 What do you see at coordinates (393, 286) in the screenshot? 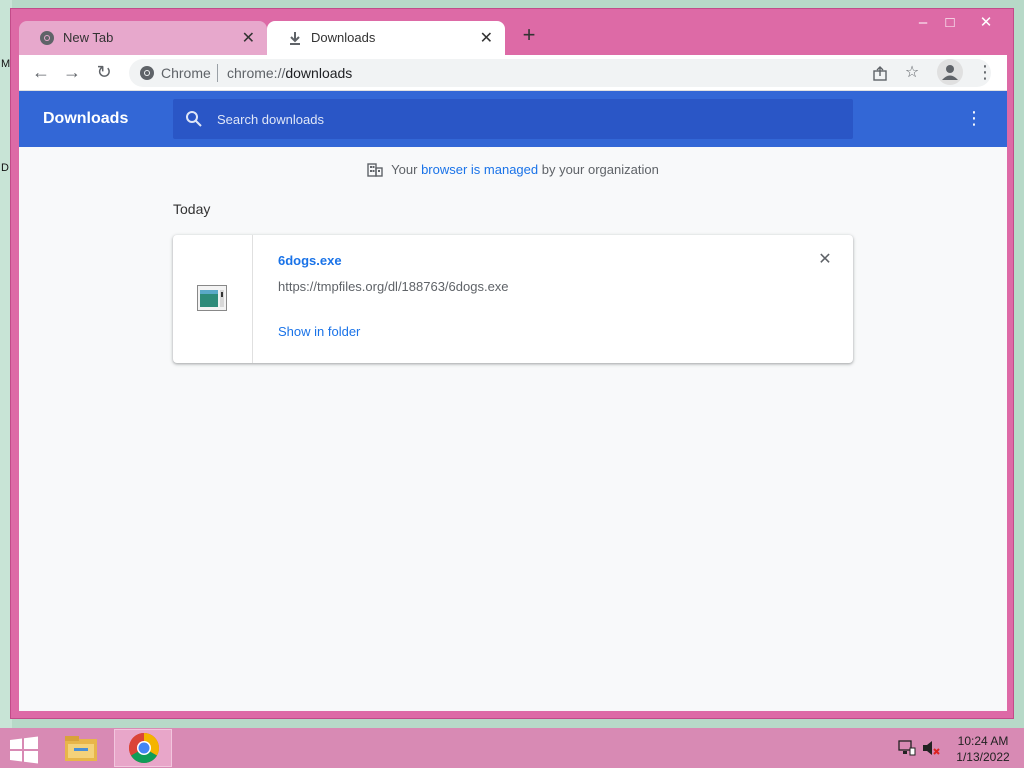
I see `source-url: https://tmpfiles.org/dl/188763/6dogs.exe` at bounding box center [393, 286].